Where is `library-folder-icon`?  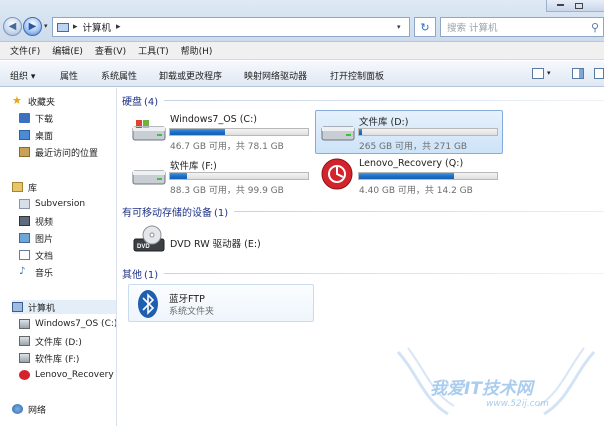
library-folder-icon is located at coordinates (24, 204).